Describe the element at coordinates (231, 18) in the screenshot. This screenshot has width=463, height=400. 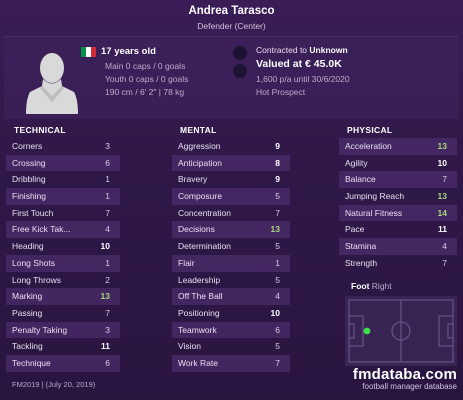
I see `player-header: Andrea Tarasco Defender (Center)` at that location.